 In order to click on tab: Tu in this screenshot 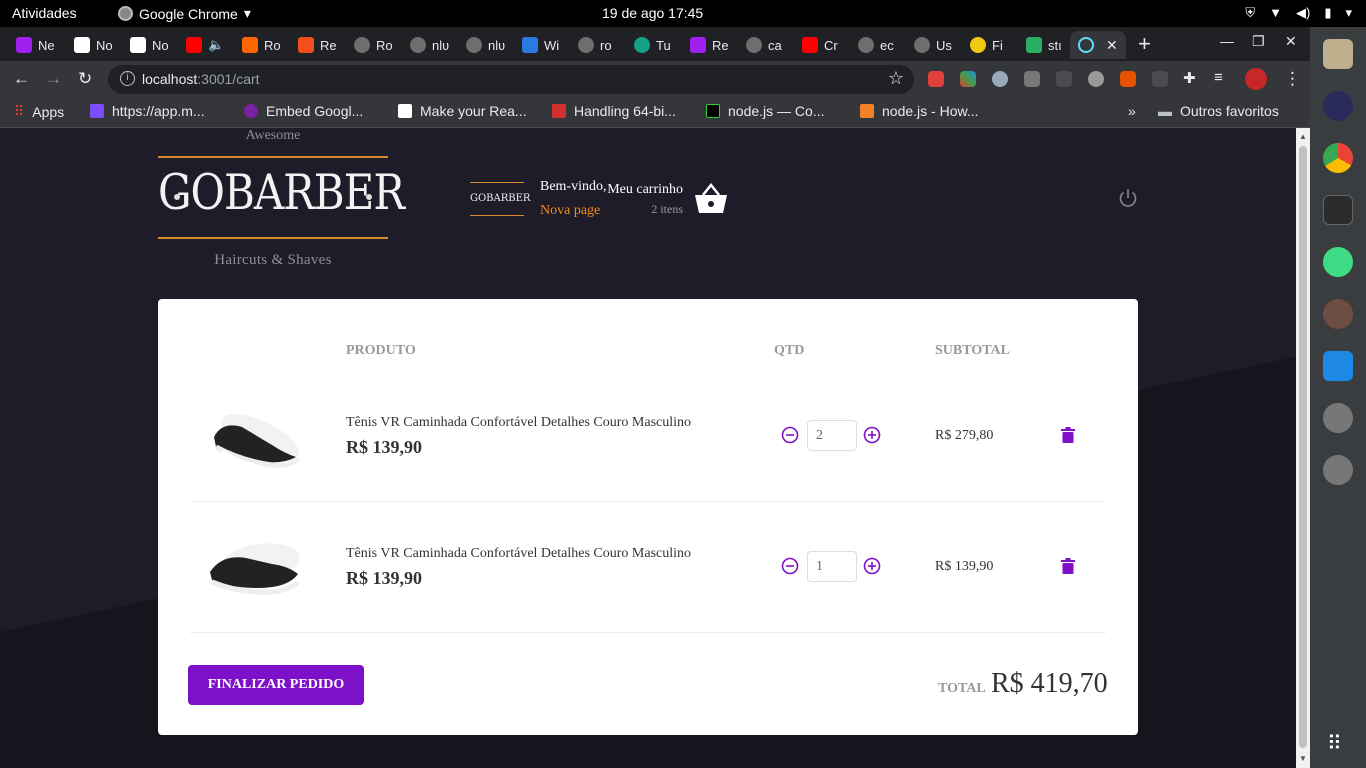, I will do `click(653, 45)`.